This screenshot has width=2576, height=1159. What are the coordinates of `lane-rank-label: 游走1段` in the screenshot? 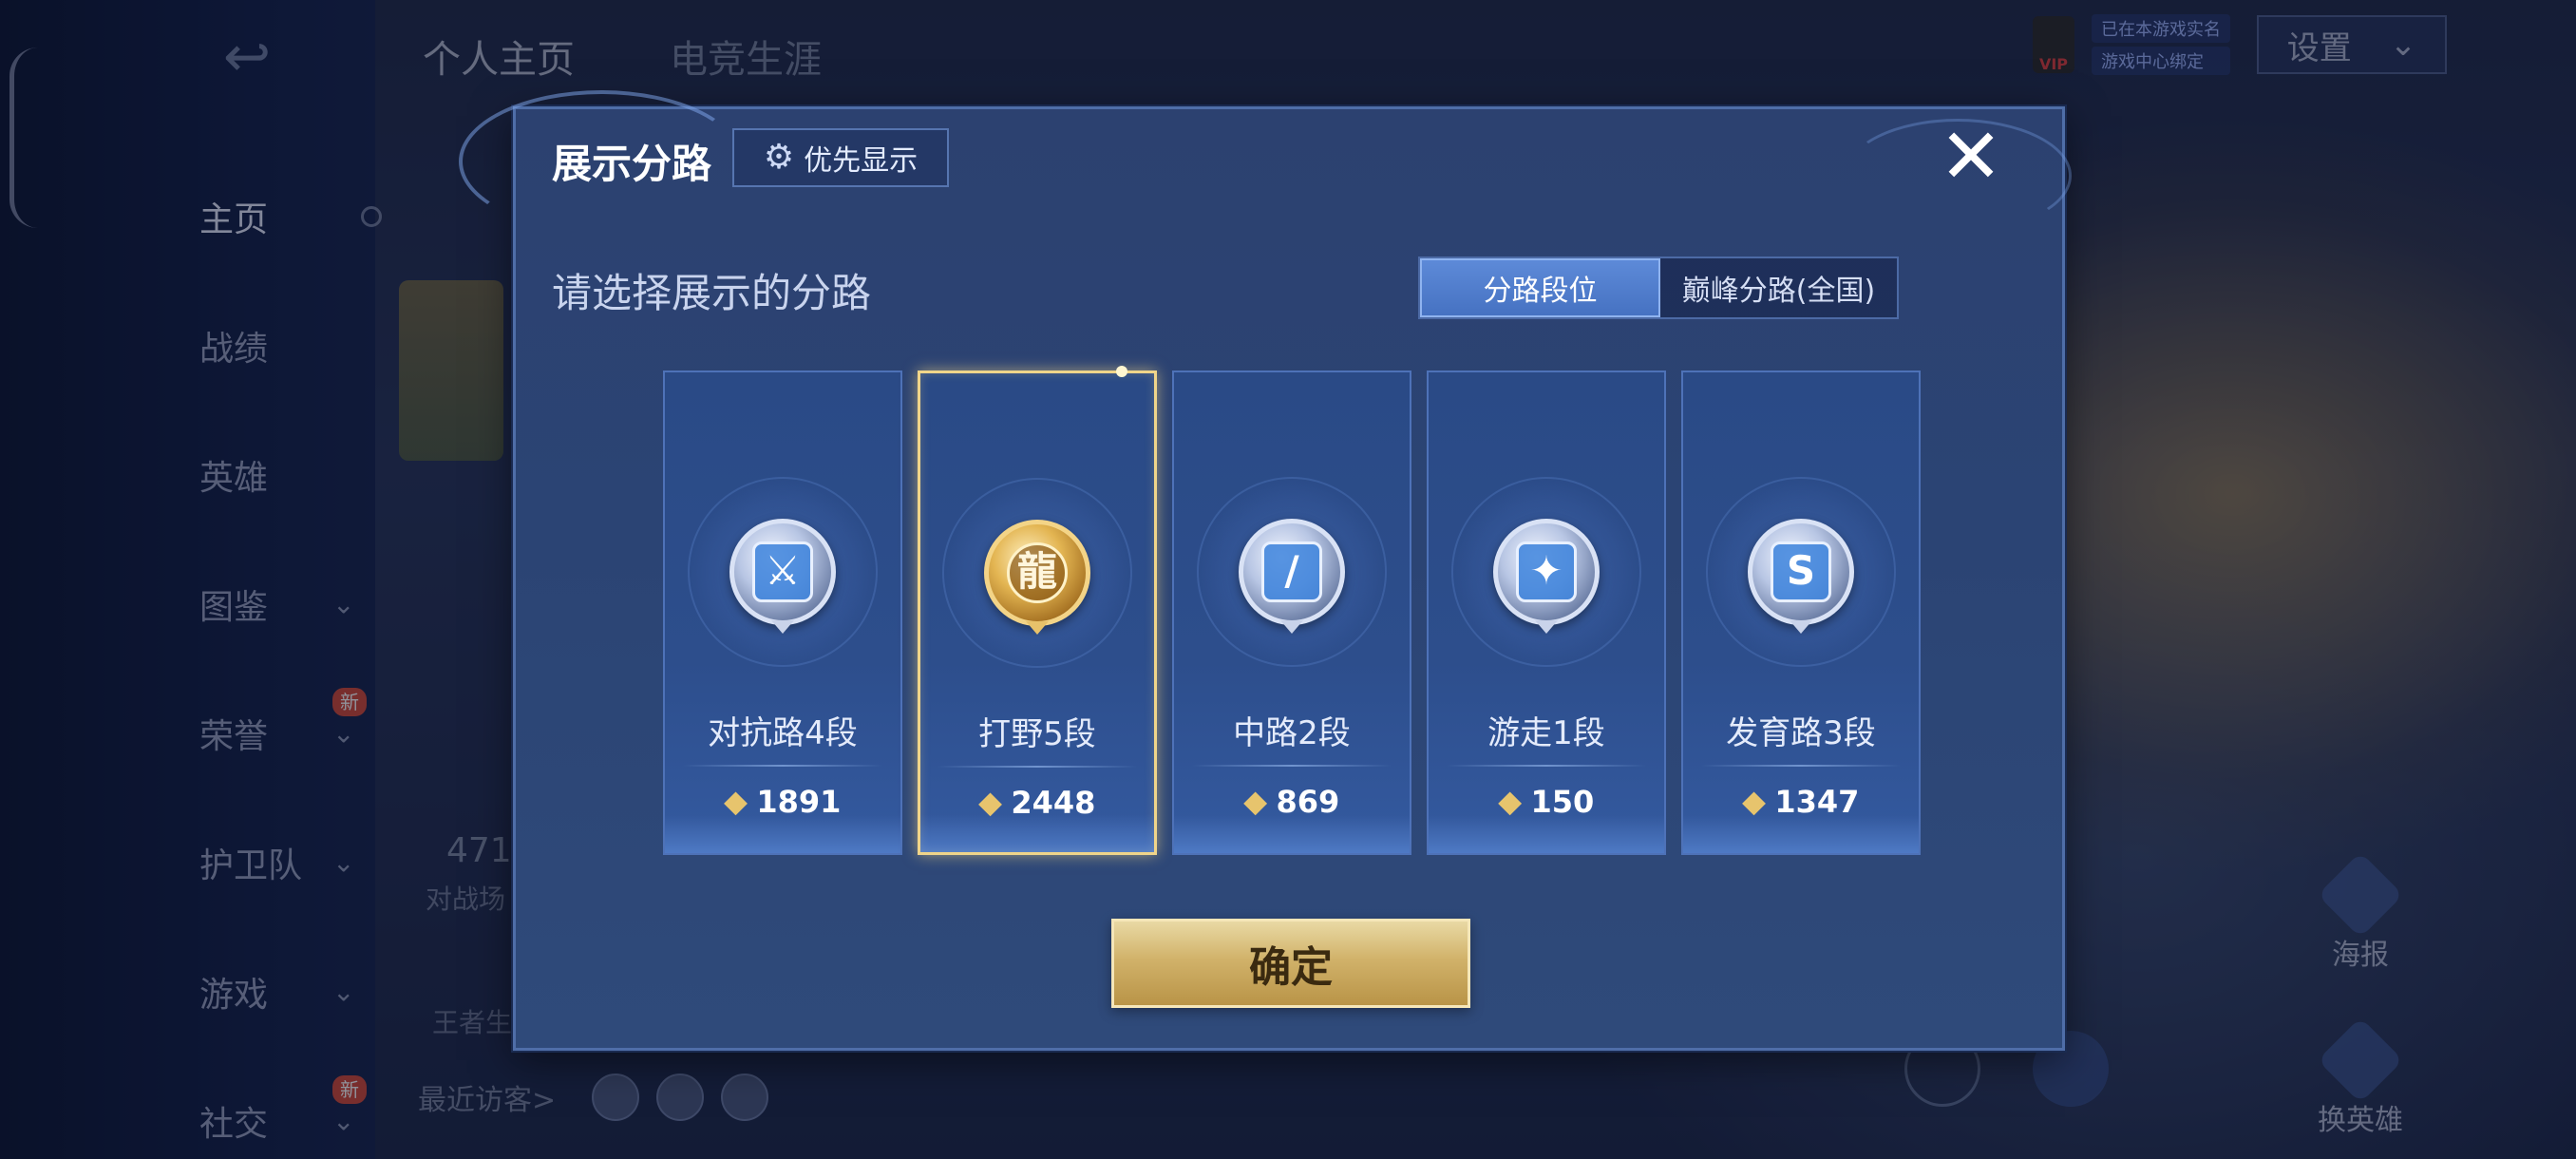 It's located at (1546, 733).